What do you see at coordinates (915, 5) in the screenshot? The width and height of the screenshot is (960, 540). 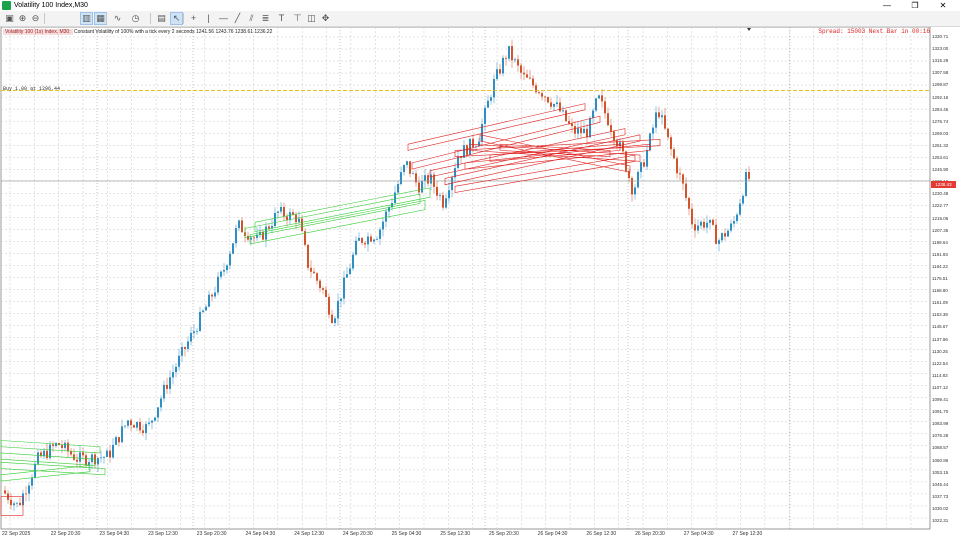 I see `maximize-button: ❐` at bounding box center [915, 5].